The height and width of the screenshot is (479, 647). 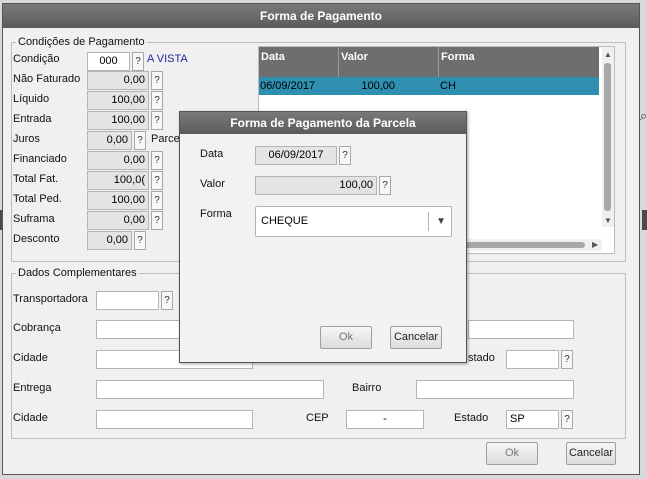 What do you see at coordinates (323, 123) in the screenshot?
I see `dialog-title: Forma de Pagamento da Parcela` at bounding box center [323, 123].